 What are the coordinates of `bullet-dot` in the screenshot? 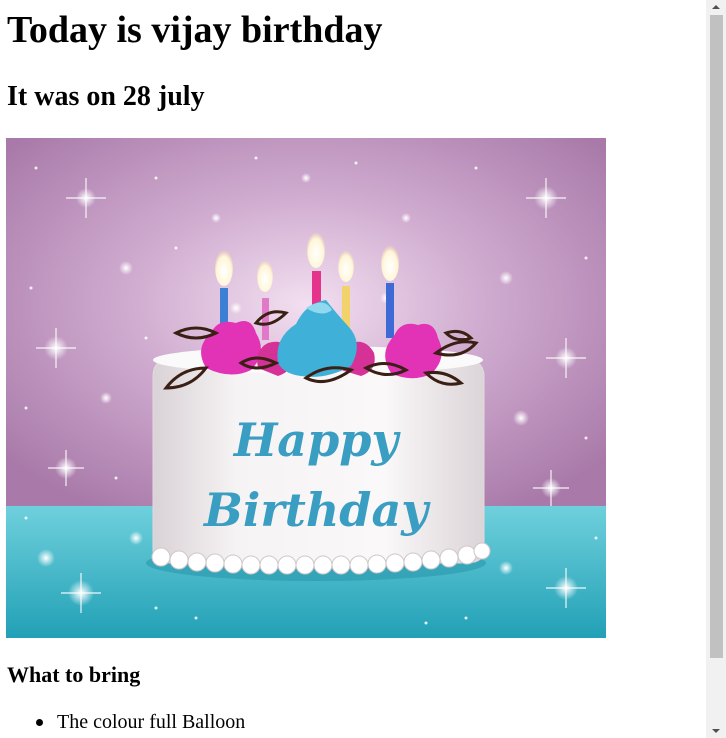 It's located at (39, 722).